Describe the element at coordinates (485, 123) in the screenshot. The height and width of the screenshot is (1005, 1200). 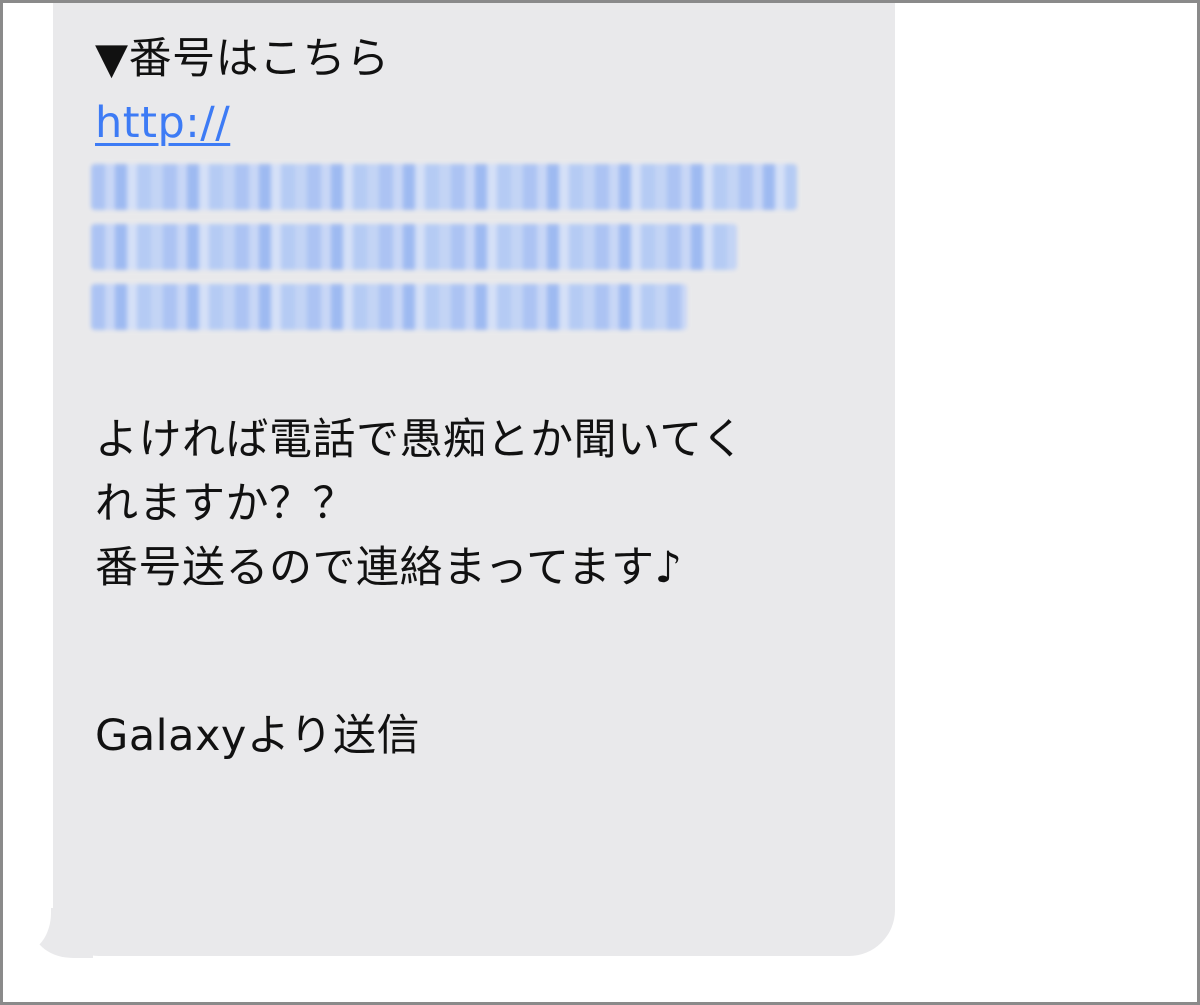
I see `link-line: http://` at that location.